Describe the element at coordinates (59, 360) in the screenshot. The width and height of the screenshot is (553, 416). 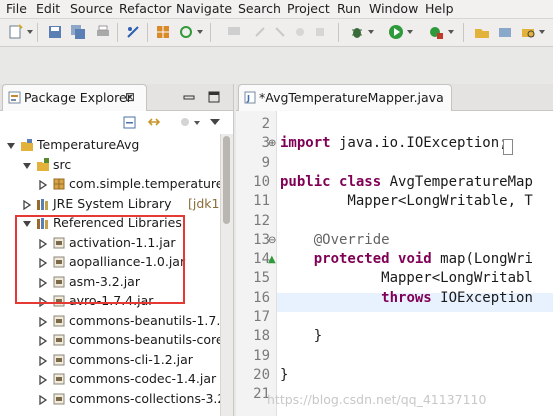
I see `jar-icon` at that location.